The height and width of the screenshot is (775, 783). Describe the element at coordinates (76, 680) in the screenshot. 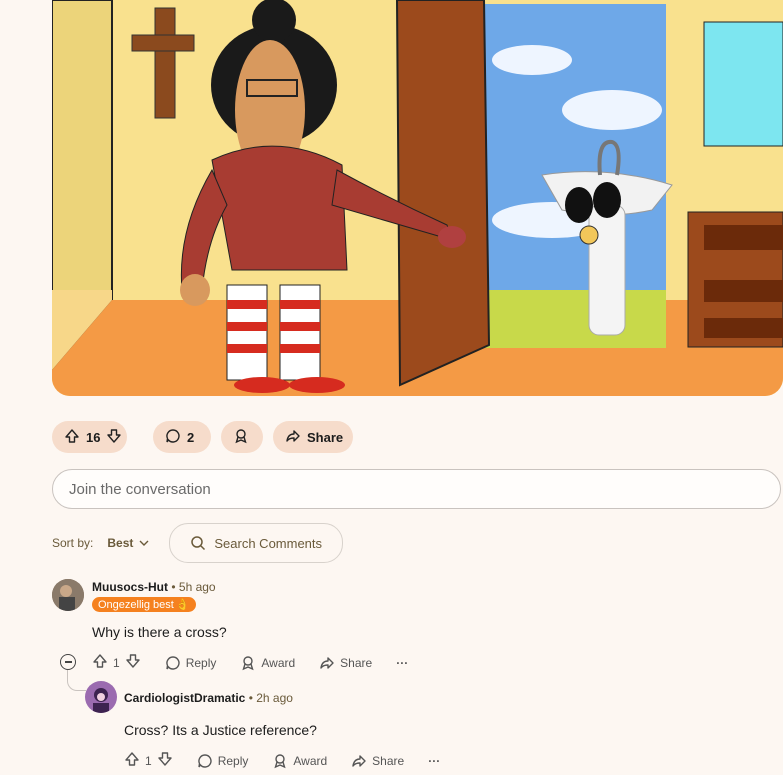

I see `thread-line` at that location.